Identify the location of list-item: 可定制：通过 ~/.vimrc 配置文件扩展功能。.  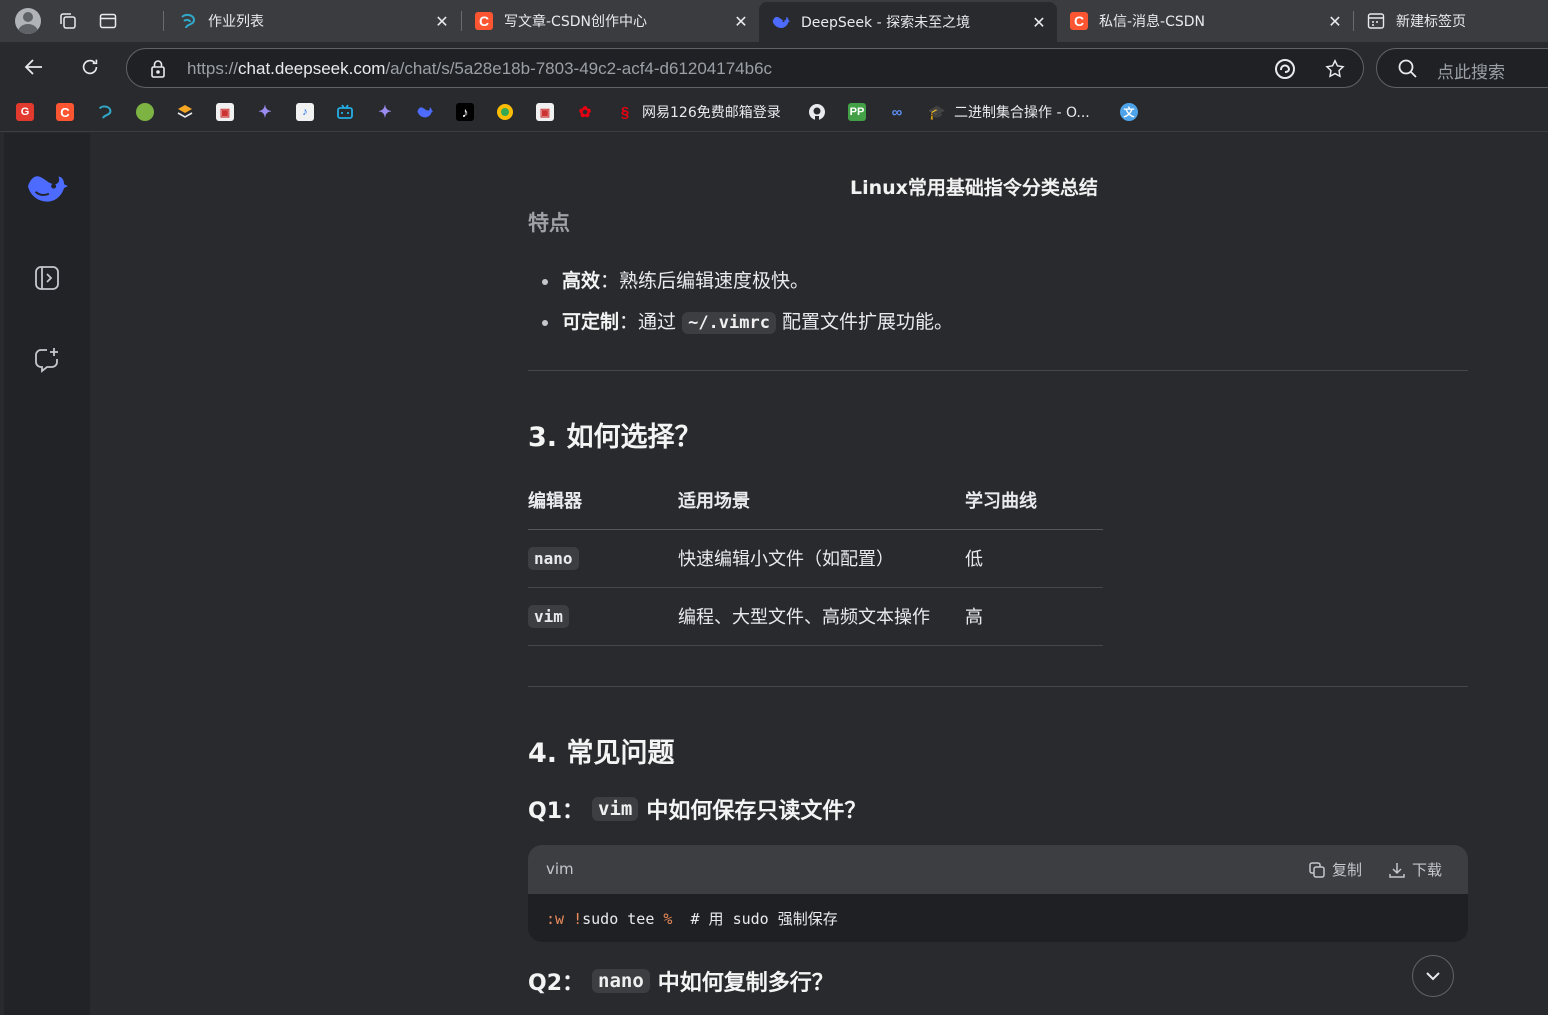
(998, 323).